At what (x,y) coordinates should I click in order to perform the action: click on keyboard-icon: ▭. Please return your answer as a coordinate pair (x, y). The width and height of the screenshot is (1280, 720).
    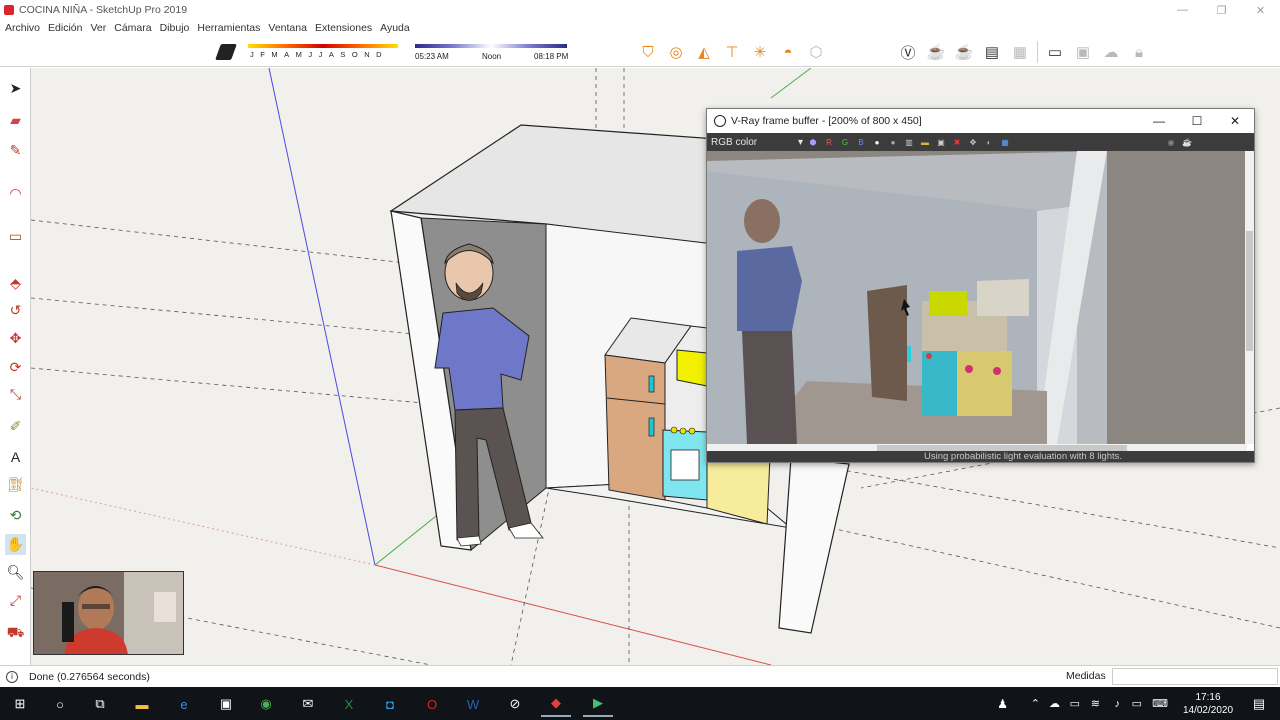
    Looking at the image, I should click on (1137, 703).